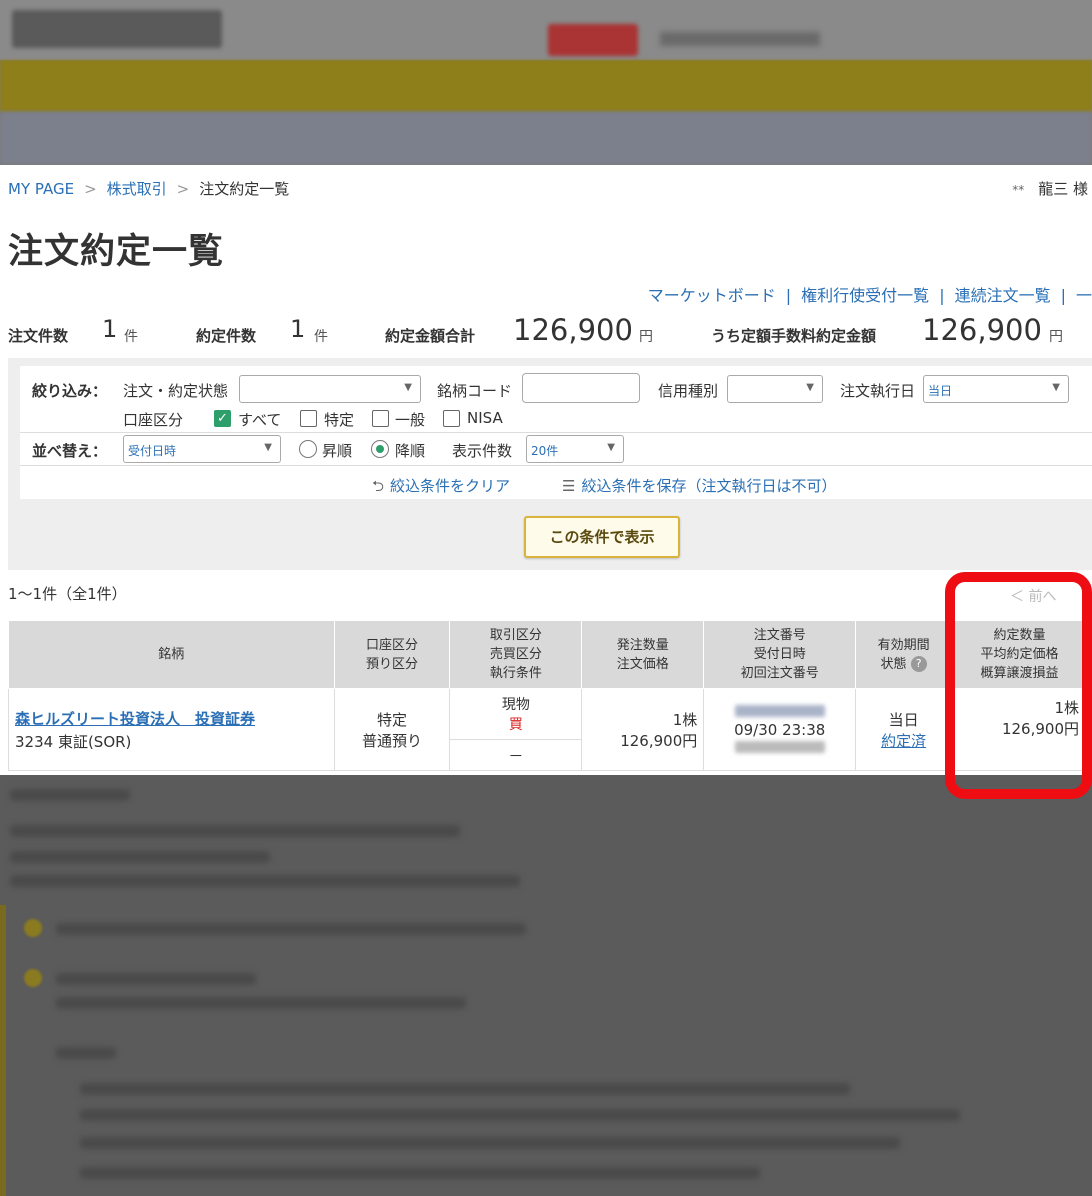 The image size is (1092, 1196). Describe the element at coordinates (575, 449) in the screenshot. I see `per-page-select: 20件 ▼` at that location.